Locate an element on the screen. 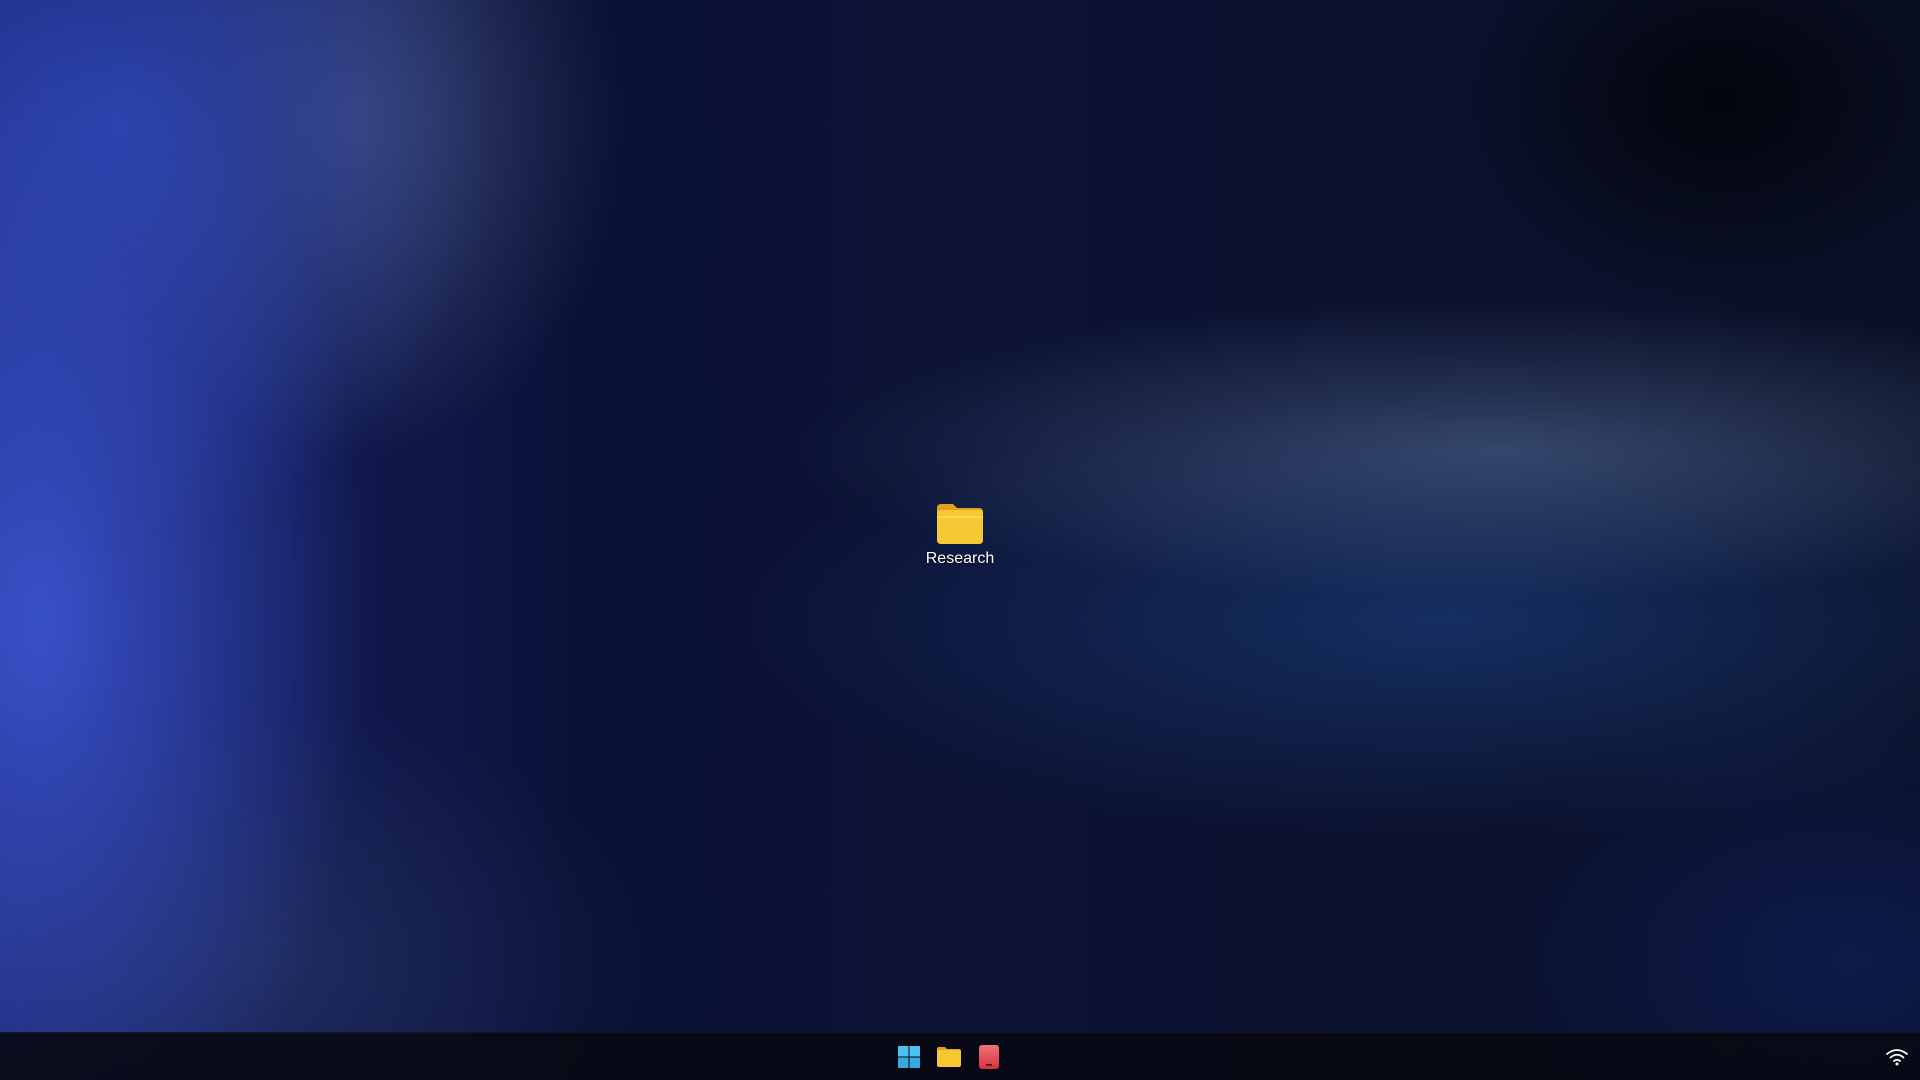 This screenshot has height=1080, width=1920. system-tray is located at coordinates (1897, 1057).